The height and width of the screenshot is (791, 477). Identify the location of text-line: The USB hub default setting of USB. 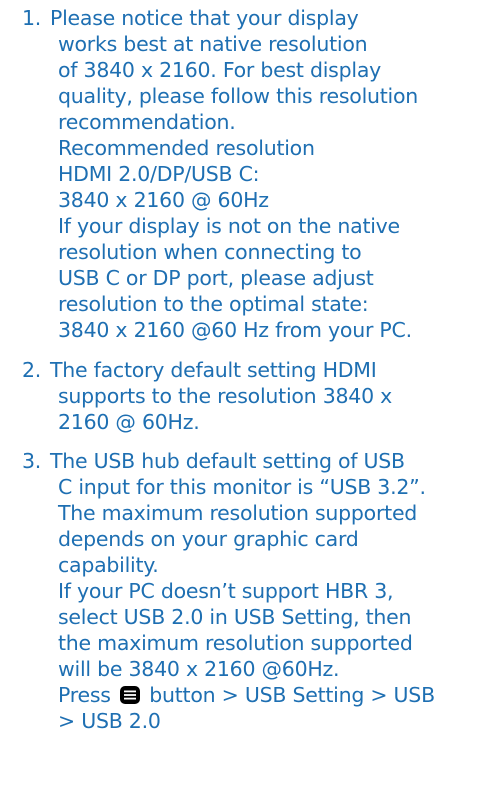
(227, 461).